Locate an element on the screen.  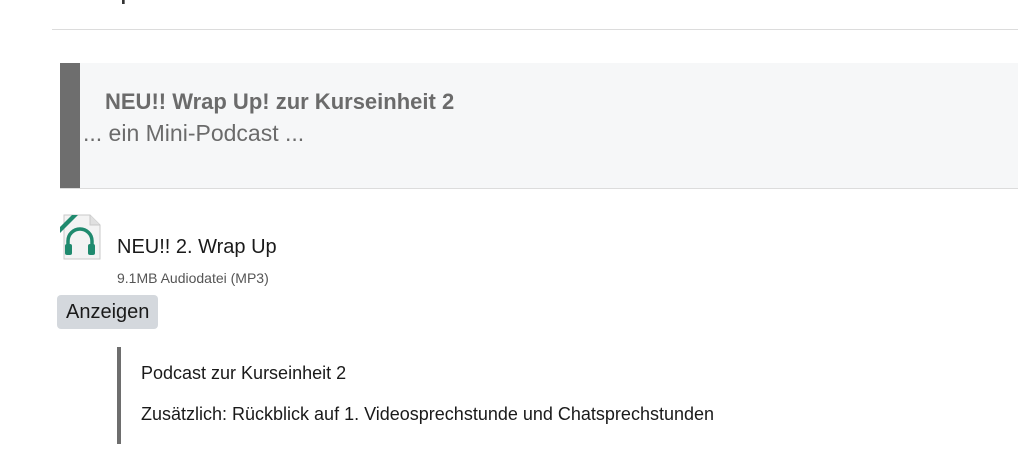
top-divider is located at coordinates (535, 29).